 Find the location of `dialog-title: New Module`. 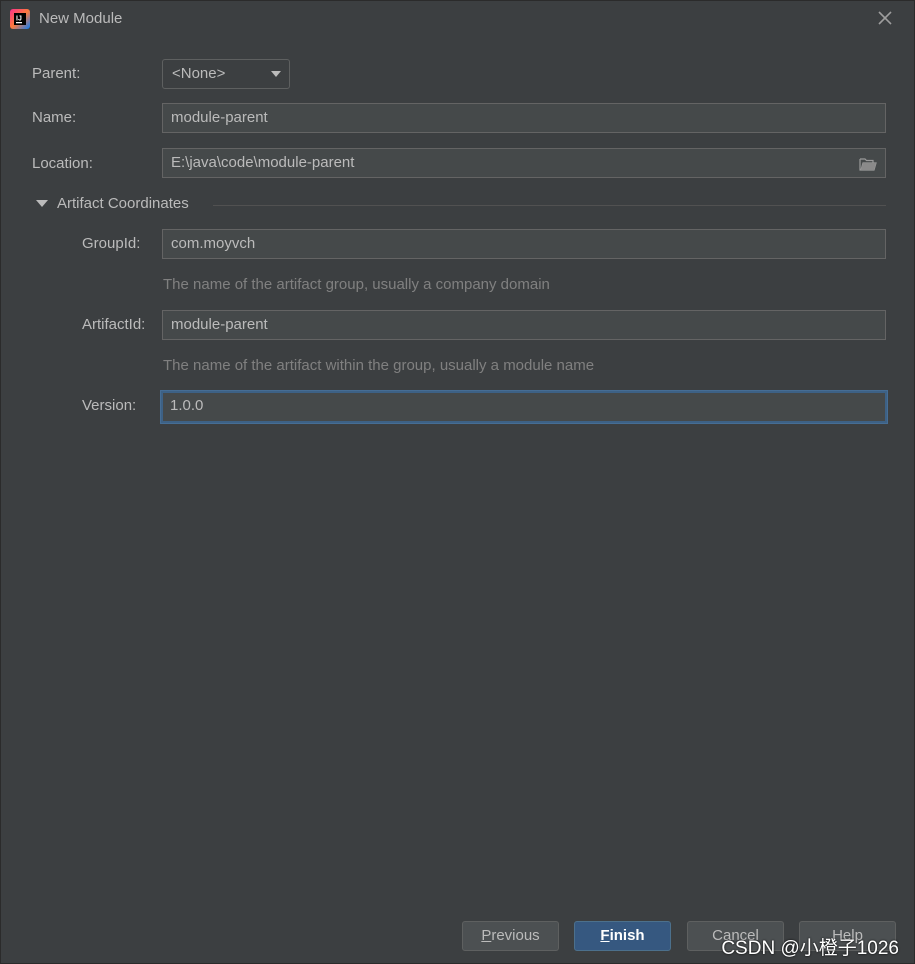

dialog-title: New Module is located at coordinates (81, 18).